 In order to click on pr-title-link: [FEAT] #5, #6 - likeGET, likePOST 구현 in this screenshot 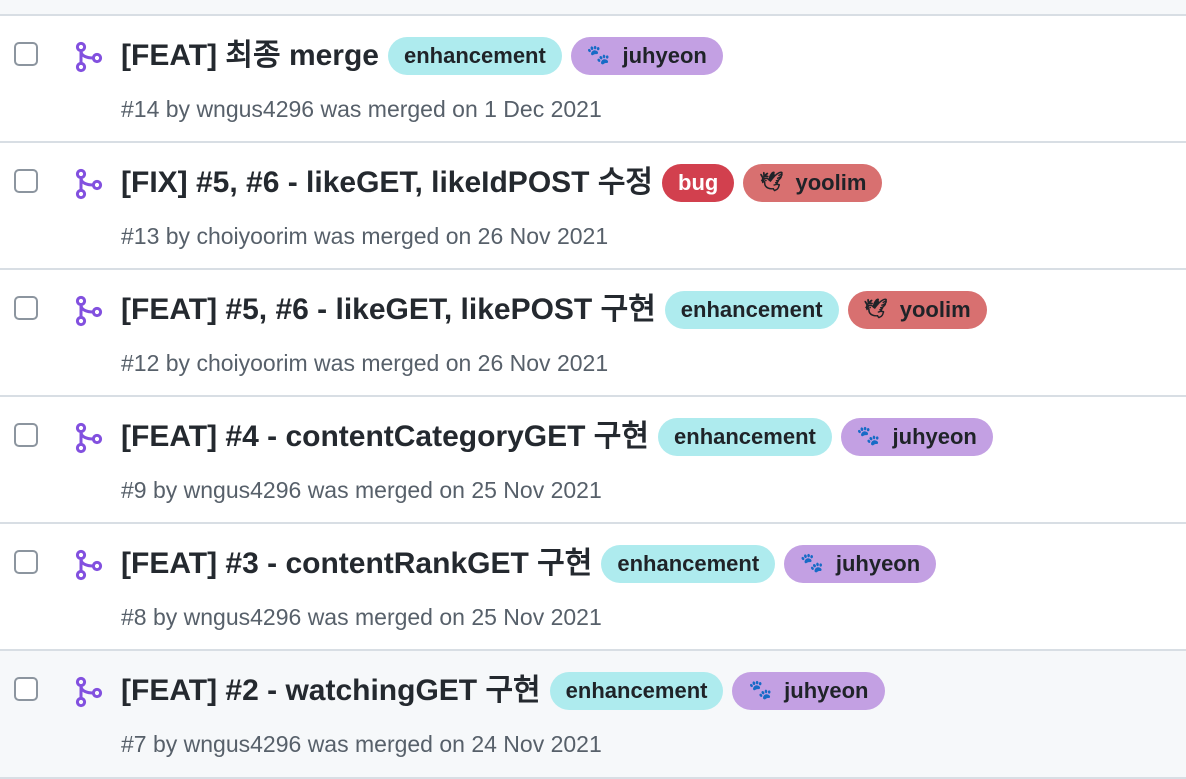, I will do `click(388, 310)`.